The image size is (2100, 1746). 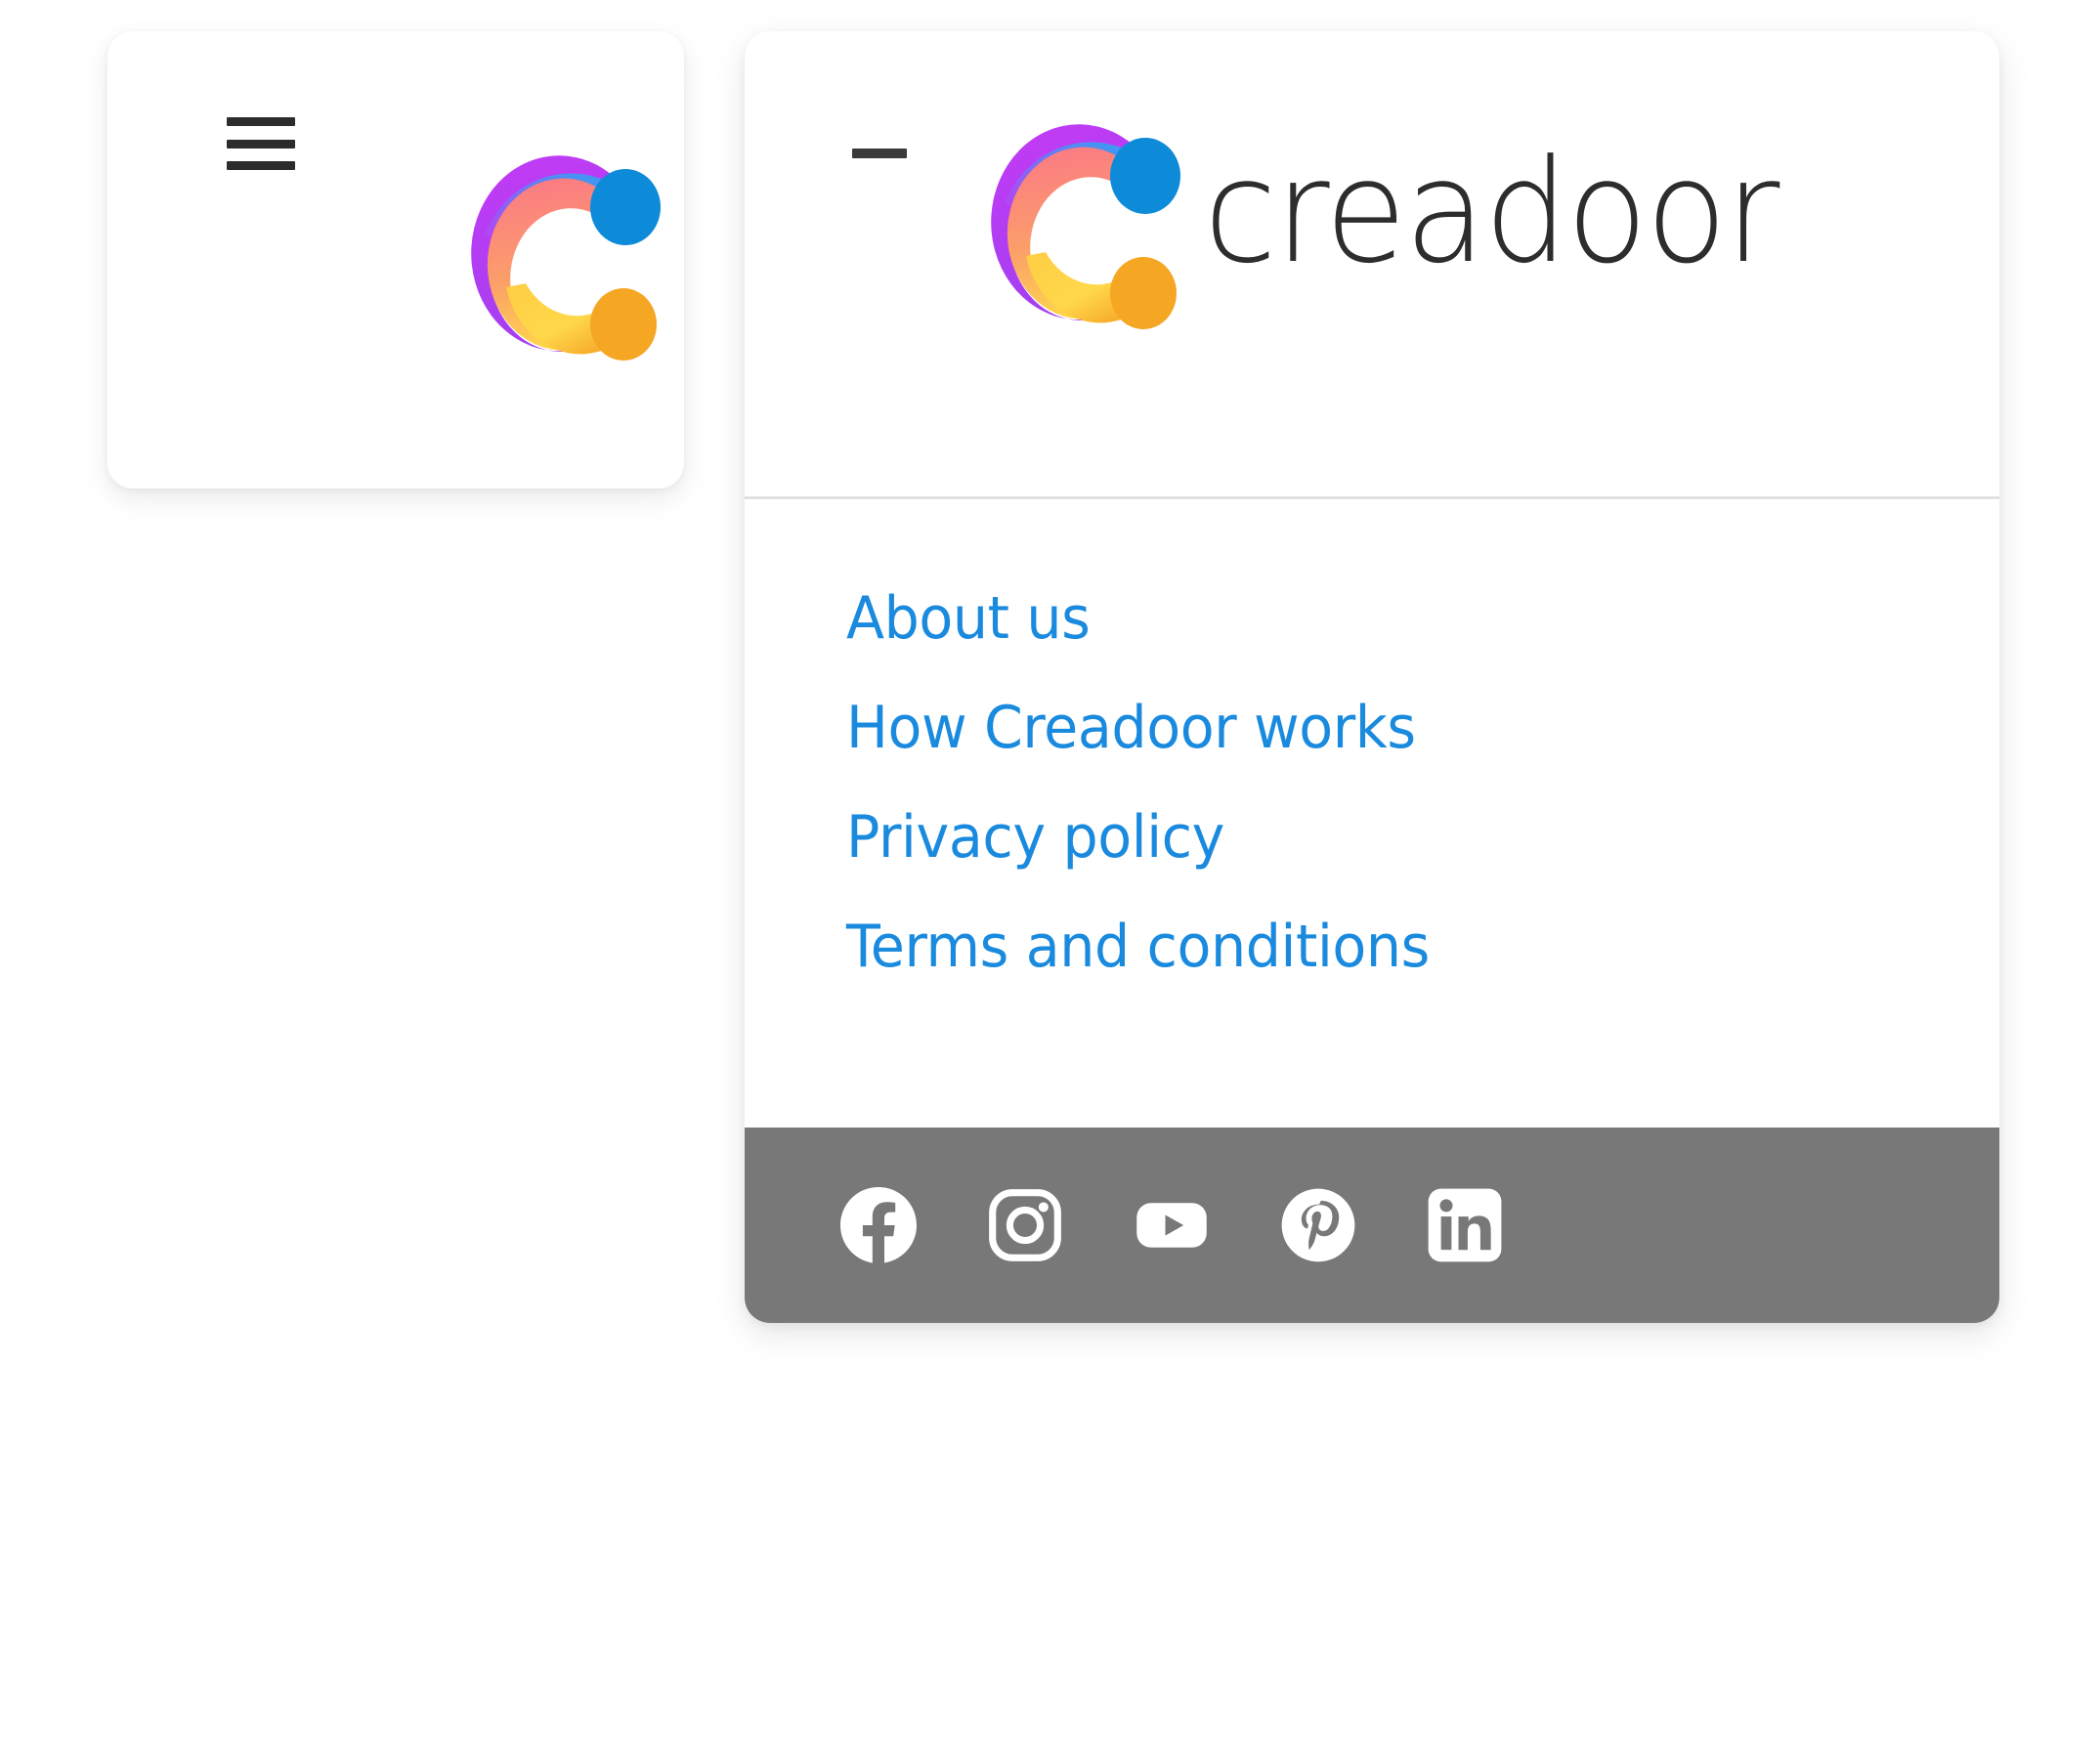 I want to click on menu-link-terms-and-conditions: Terms and conditions, so click(x=1394, y=946).